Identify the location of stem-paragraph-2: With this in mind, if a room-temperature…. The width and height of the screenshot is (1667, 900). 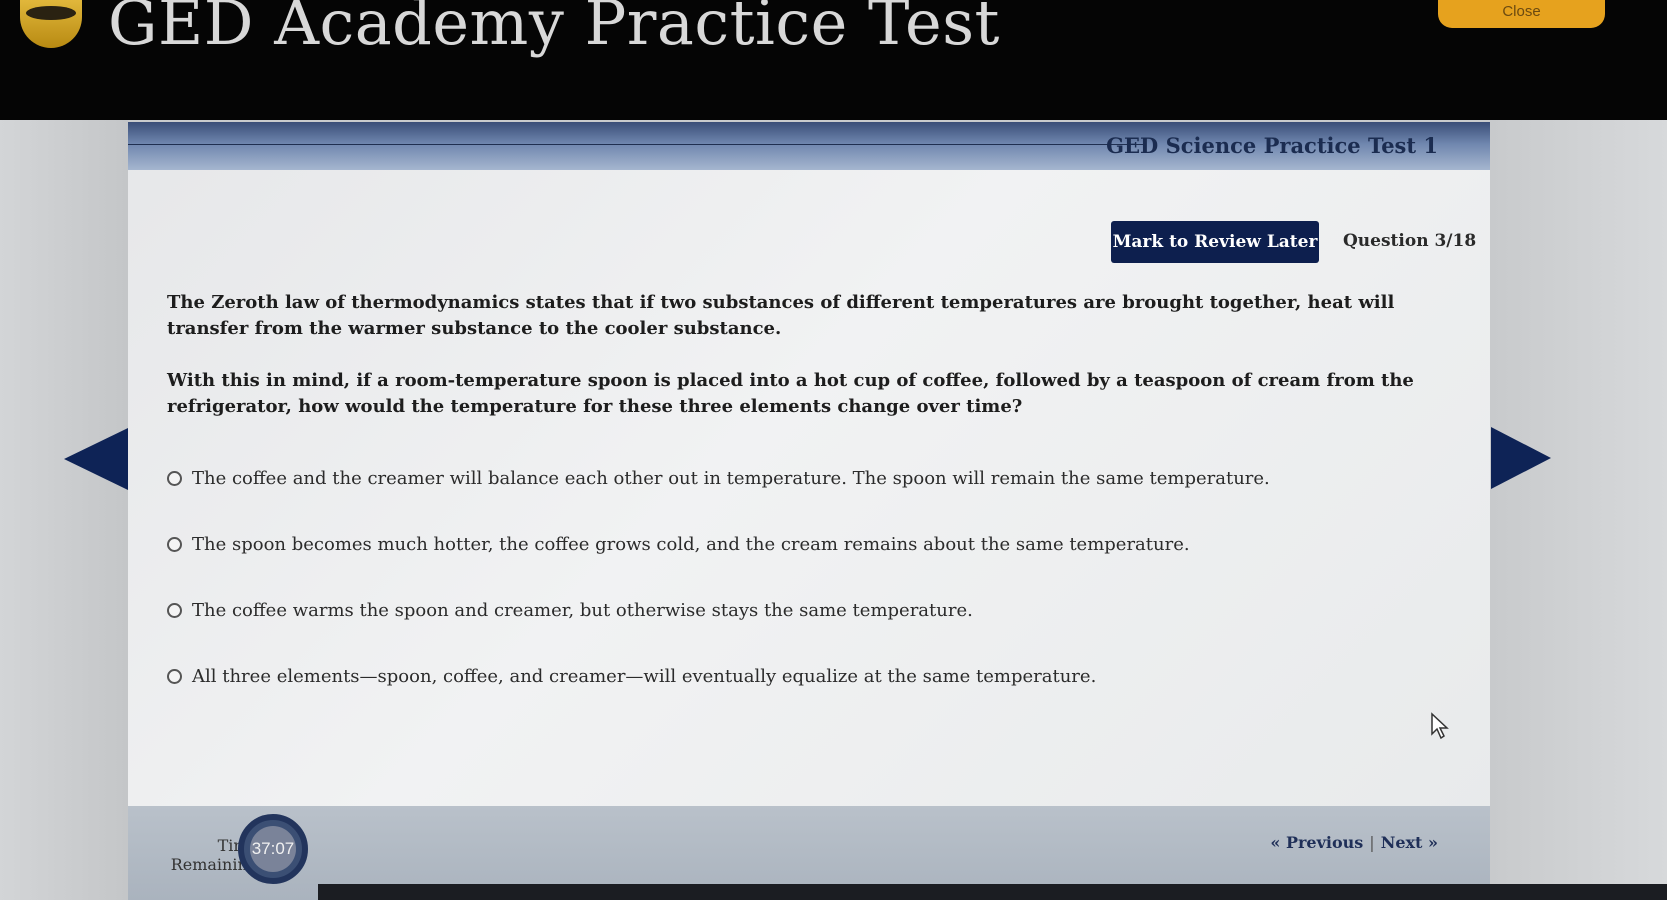
(790, 393).